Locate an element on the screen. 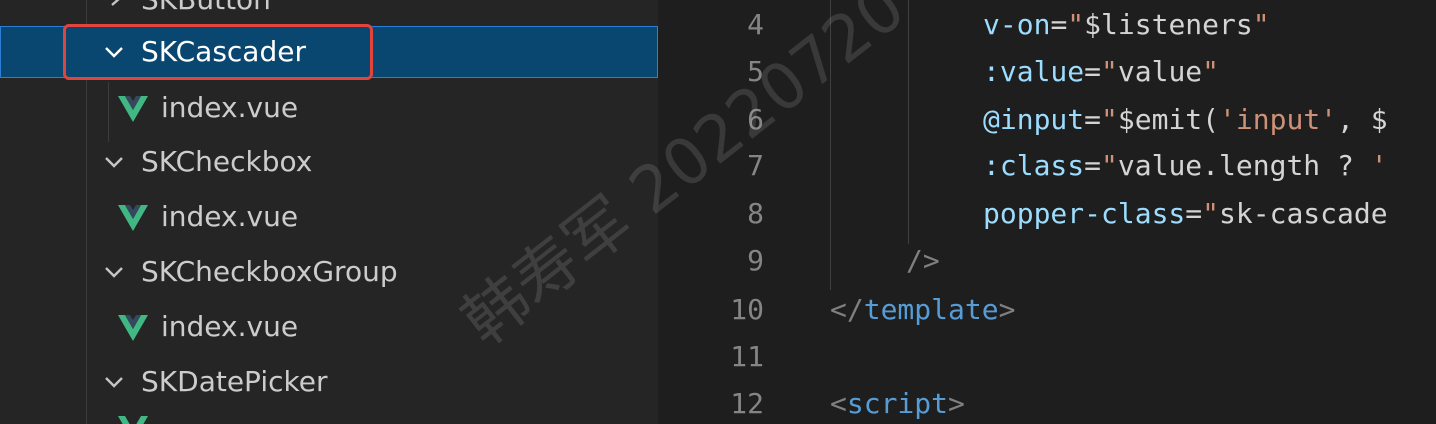 This screenshot has width=1436, height=424. line-number: 5 is located at coordinates (755, 71).